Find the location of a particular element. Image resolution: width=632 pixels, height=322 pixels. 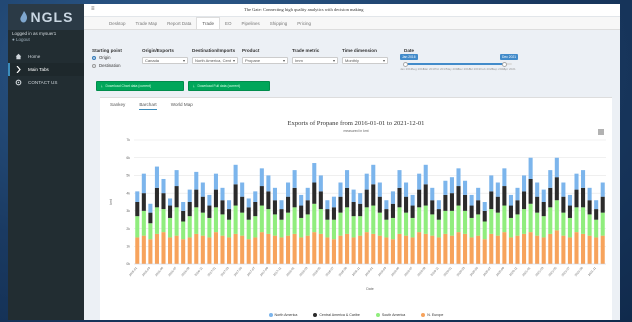

x-tick-label: 2017-11 is located at coordinates (277, 271).